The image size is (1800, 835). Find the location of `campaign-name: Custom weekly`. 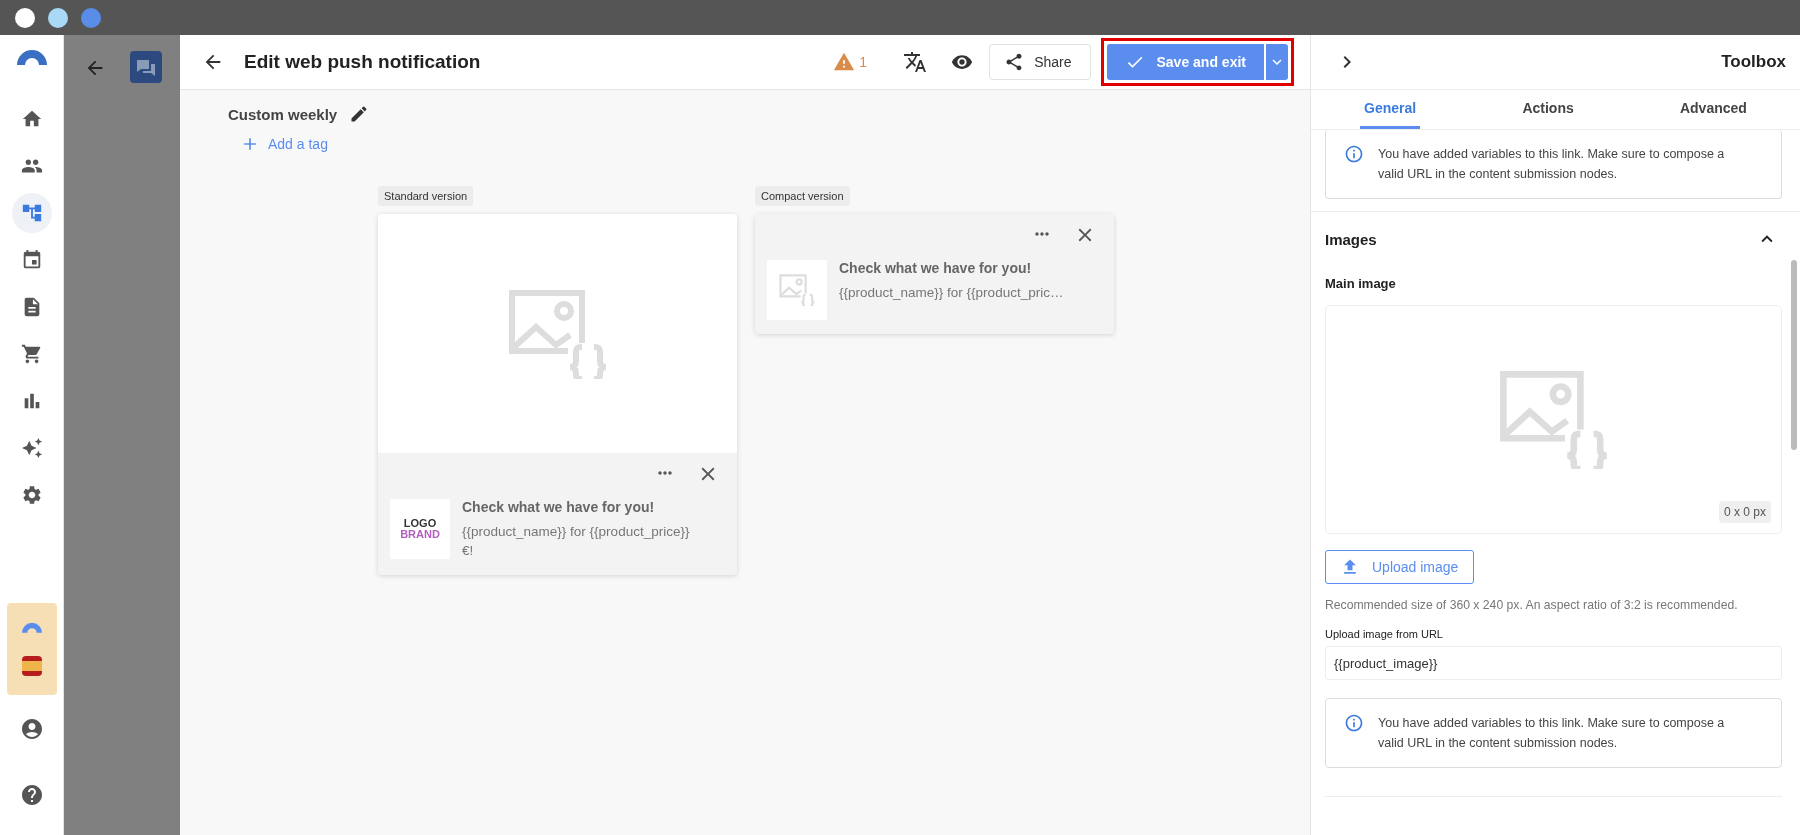

campaign-name: Custom weekly is located at coordinates (283, 114).